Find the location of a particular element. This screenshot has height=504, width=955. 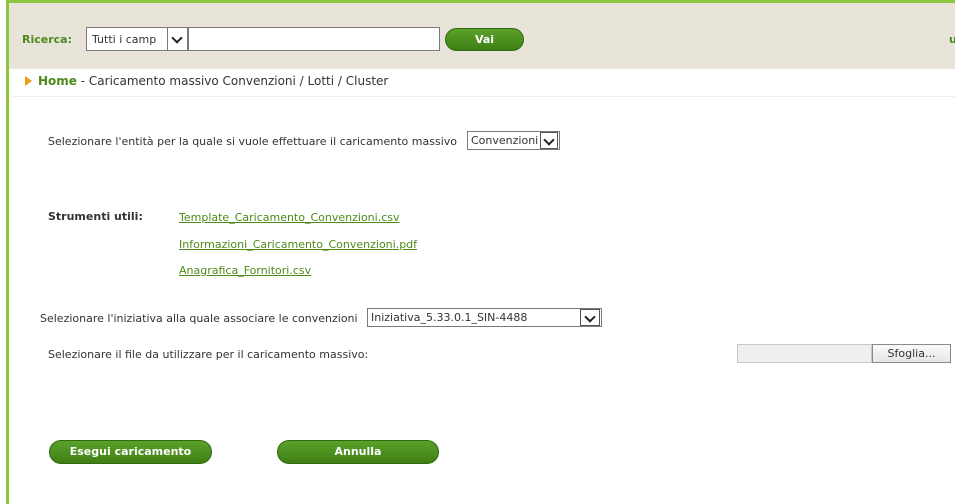

entity-select: Convenzioni is located at coordinates (513, 140).